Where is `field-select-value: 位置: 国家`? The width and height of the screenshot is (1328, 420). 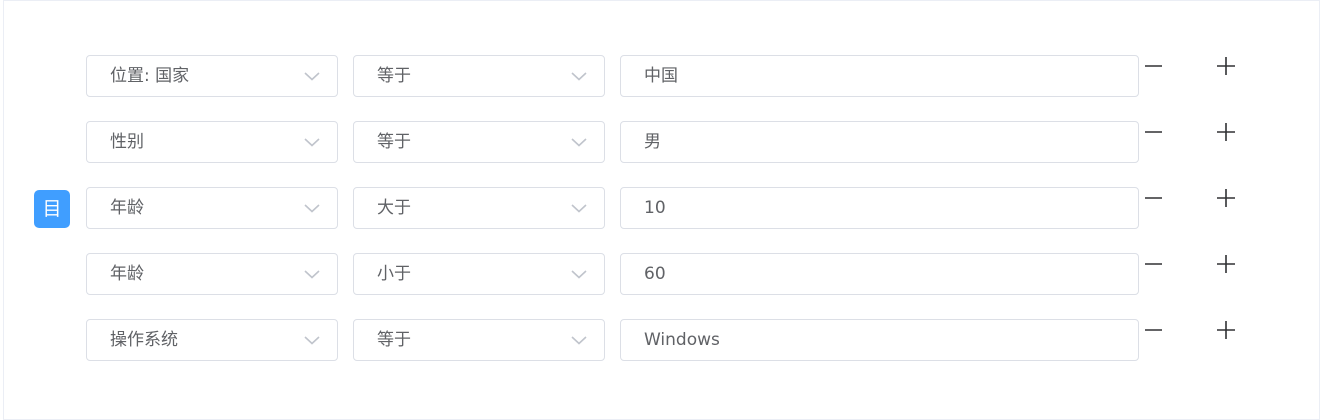
field-select-value: 位置: 国家 is located at coordinates (150, 76).